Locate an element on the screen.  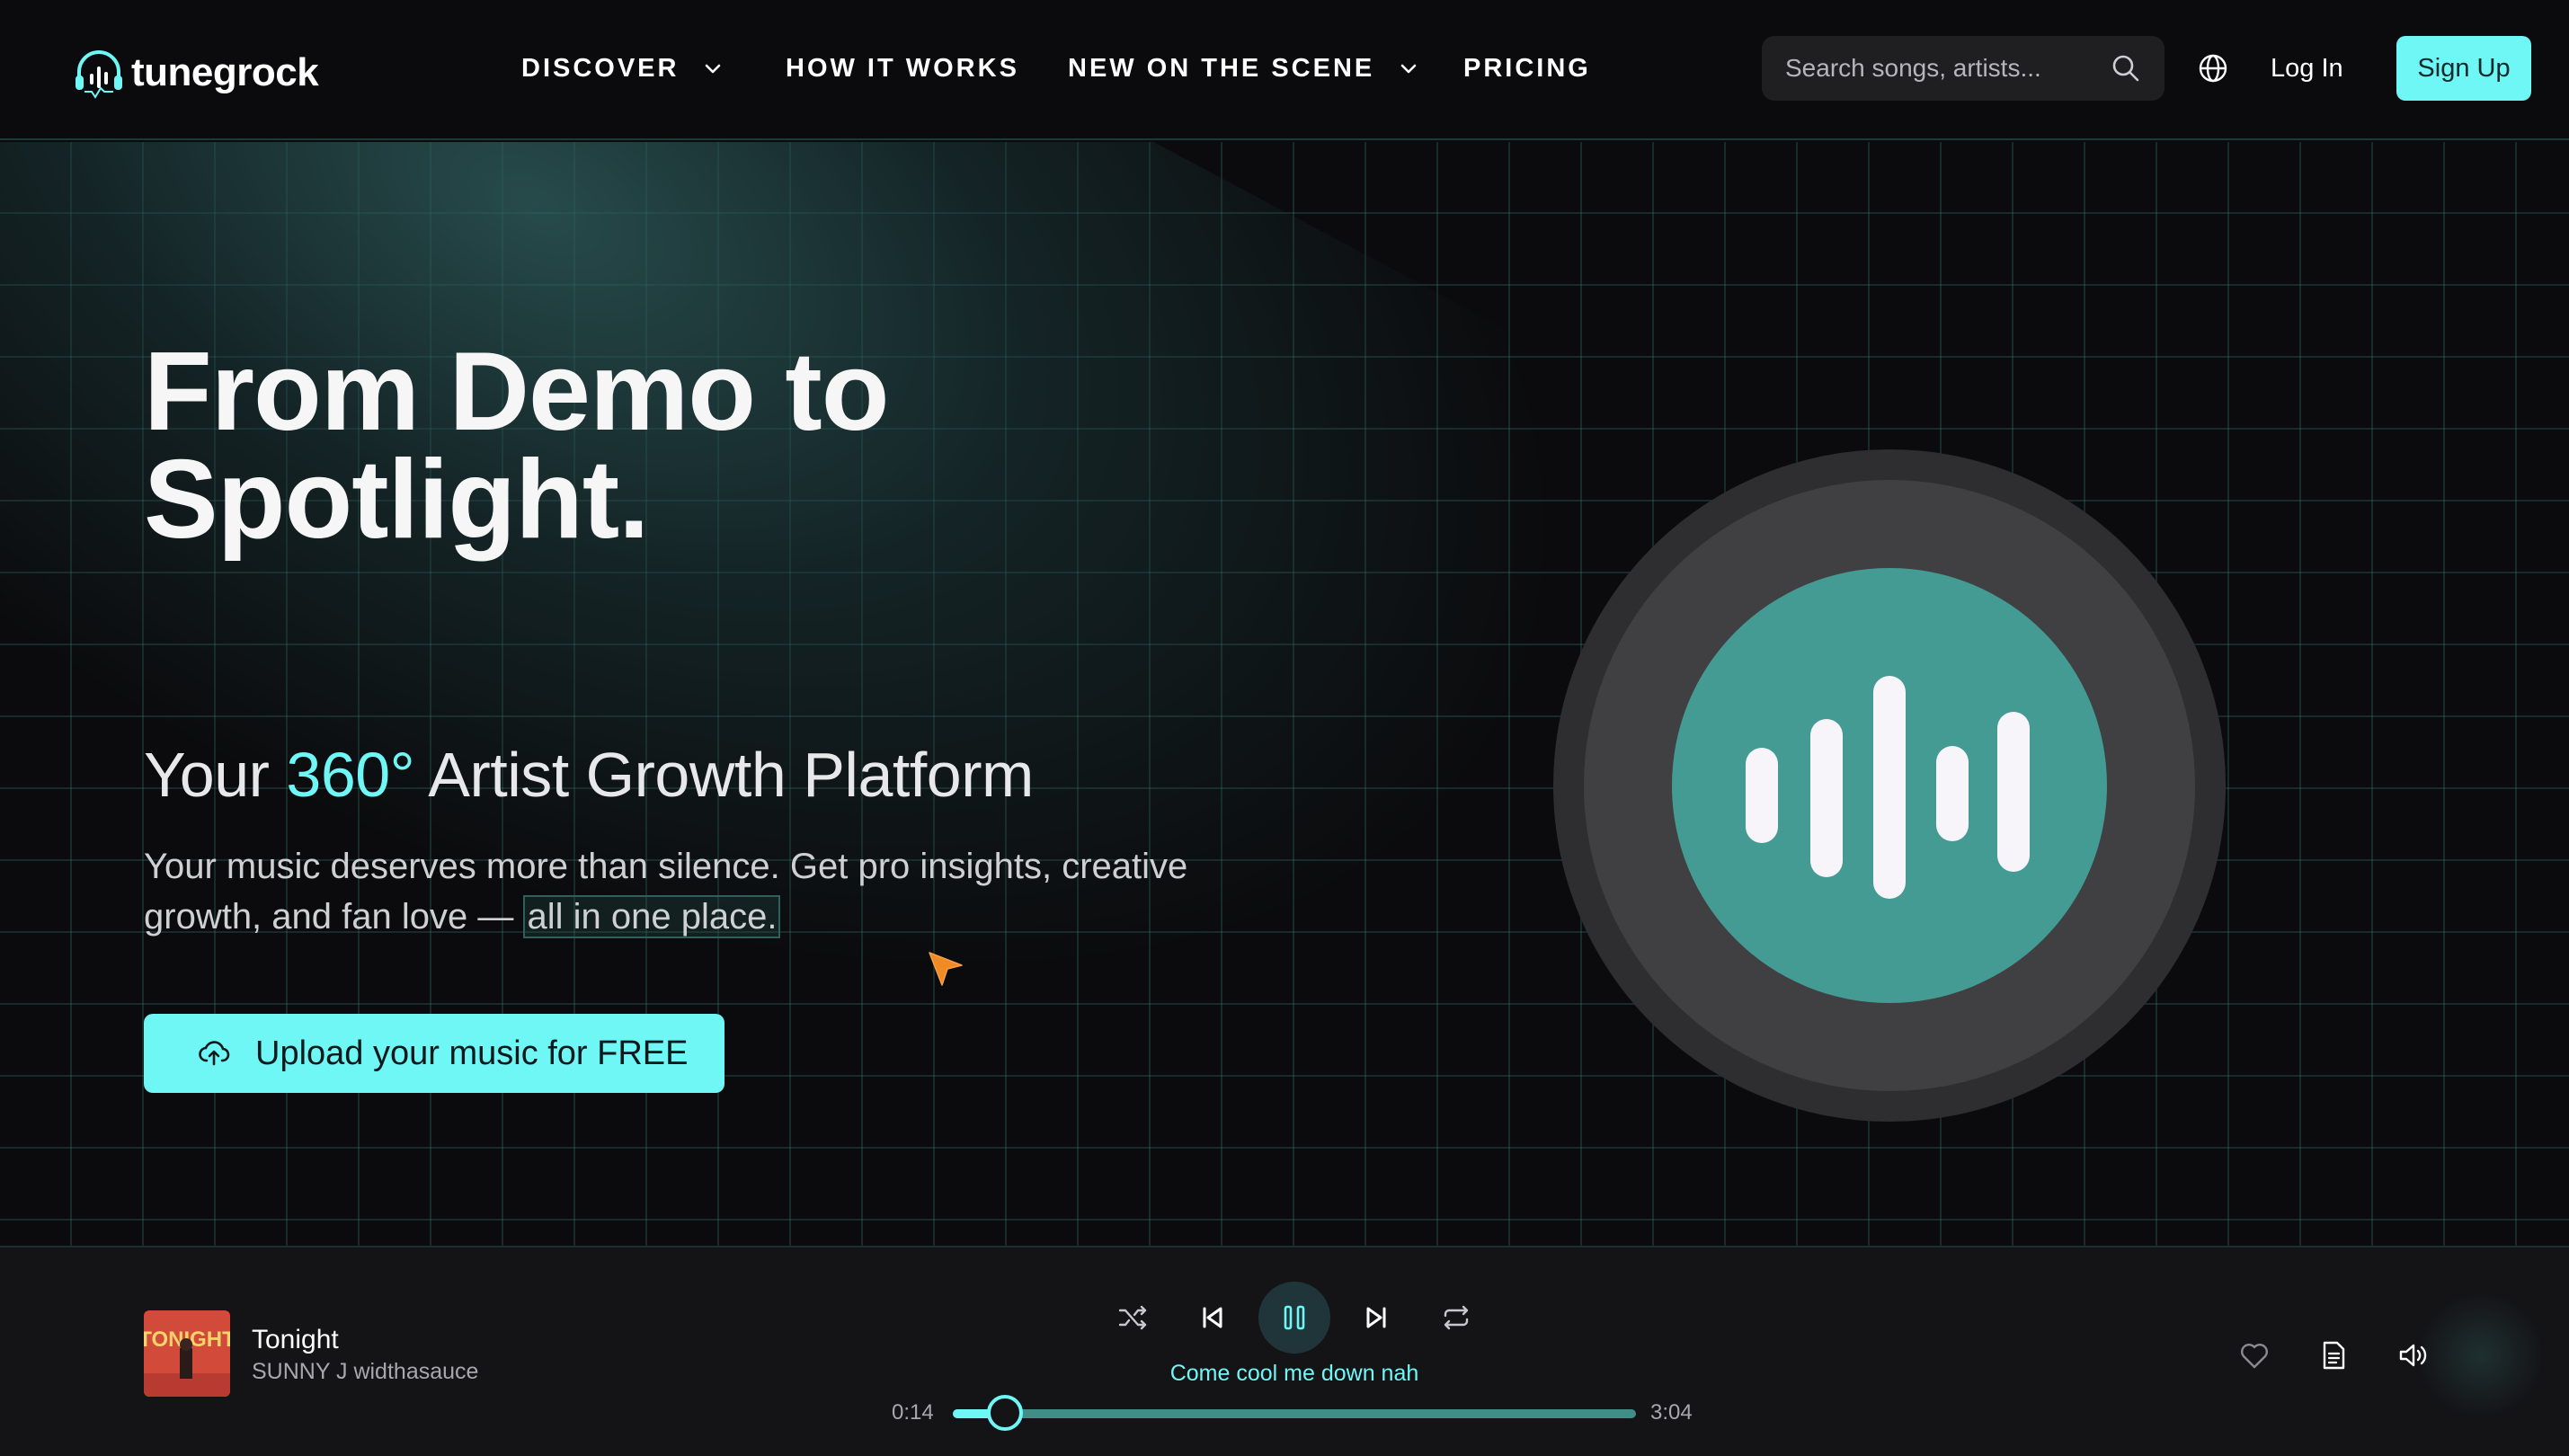
nav-new-on-the-scene: NEW ON THE SCENE is located at coordinates (1243, 68).